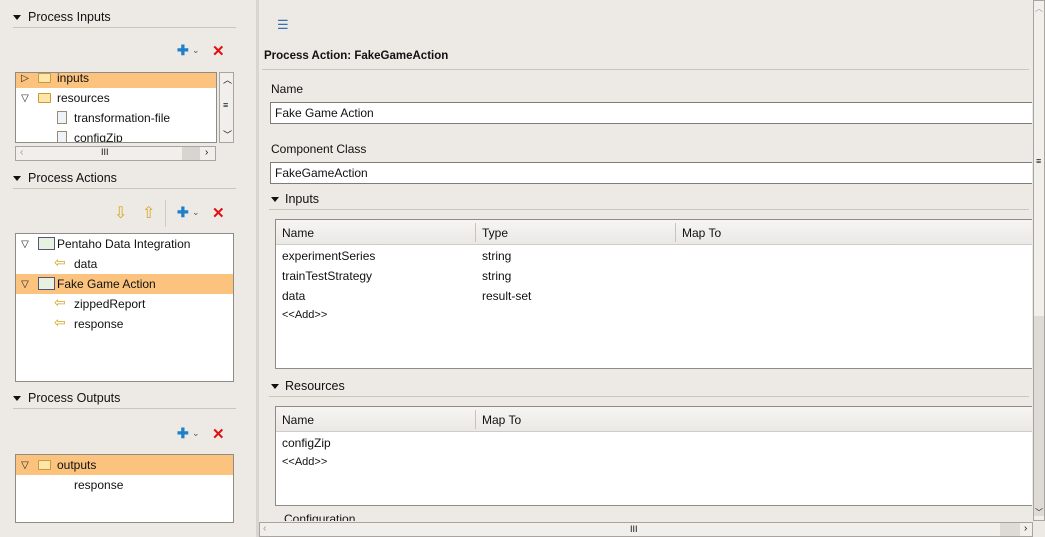 The height and width of the screenshot is (537, 1045). What do you see at coordinates (165, 213) in the screenshot?
I see `toolbar-separator` at bounding box center [165, 213].